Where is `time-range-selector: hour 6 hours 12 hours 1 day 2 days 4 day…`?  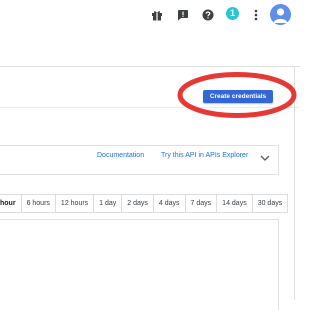 time-range-selector: hour 6 hours 12 hours 1 day 2 days 4 day… is located at coordinates (144, 203).